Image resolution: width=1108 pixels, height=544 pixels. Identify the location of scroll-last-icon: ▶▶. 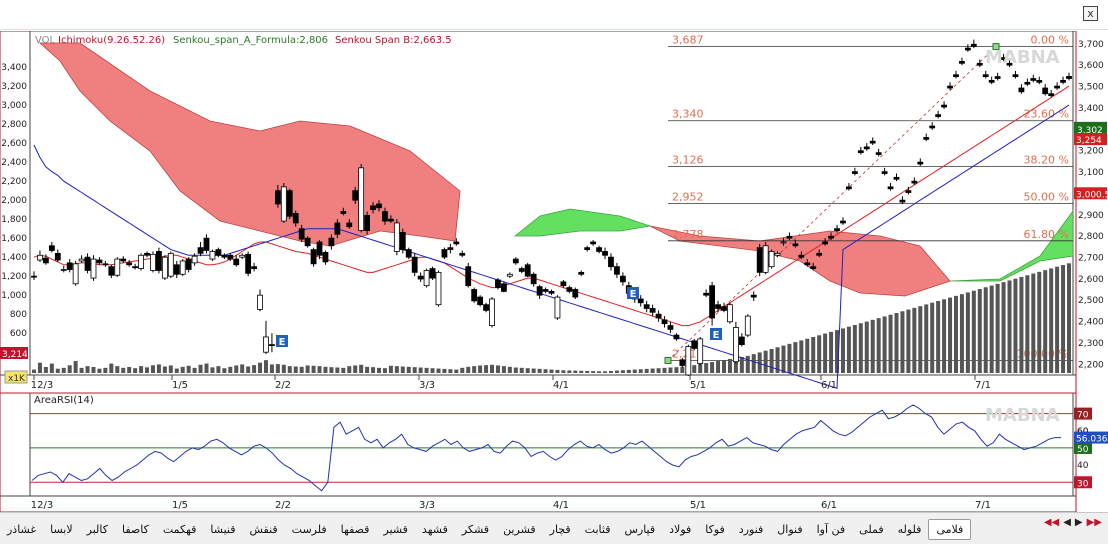
(1094, 522).